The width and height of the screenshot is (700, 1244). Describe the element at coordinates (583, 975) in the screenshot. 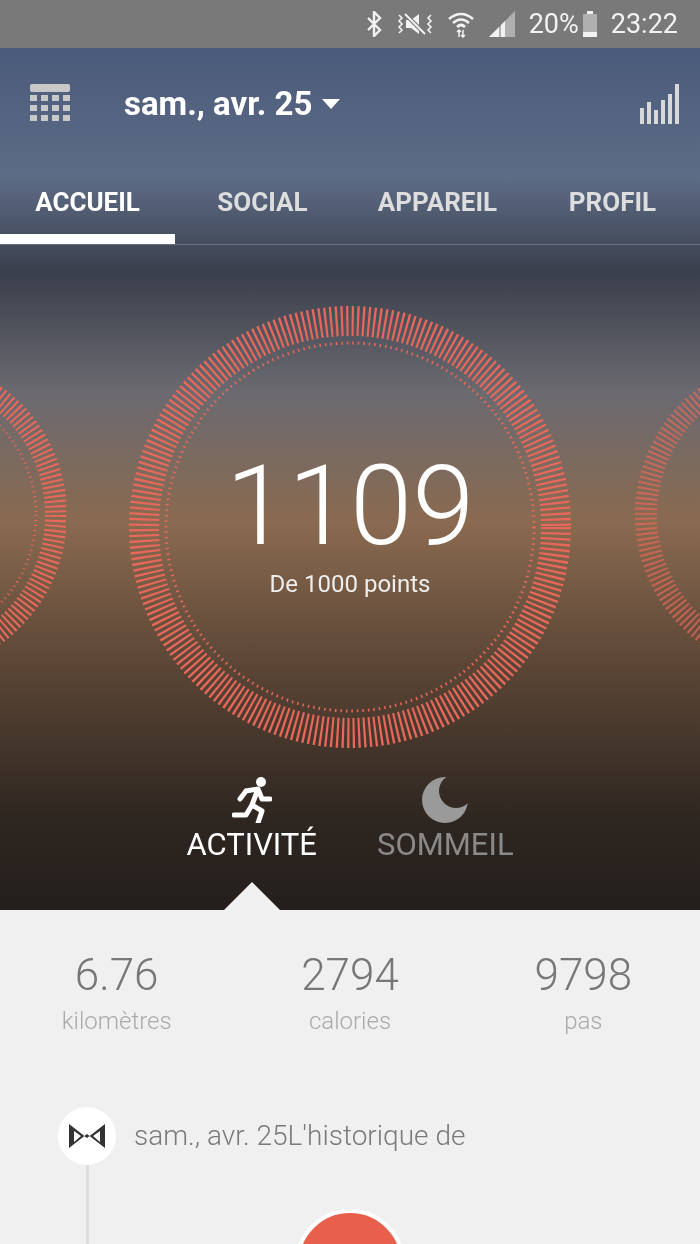

I see `stat-value: 9798` at that location.